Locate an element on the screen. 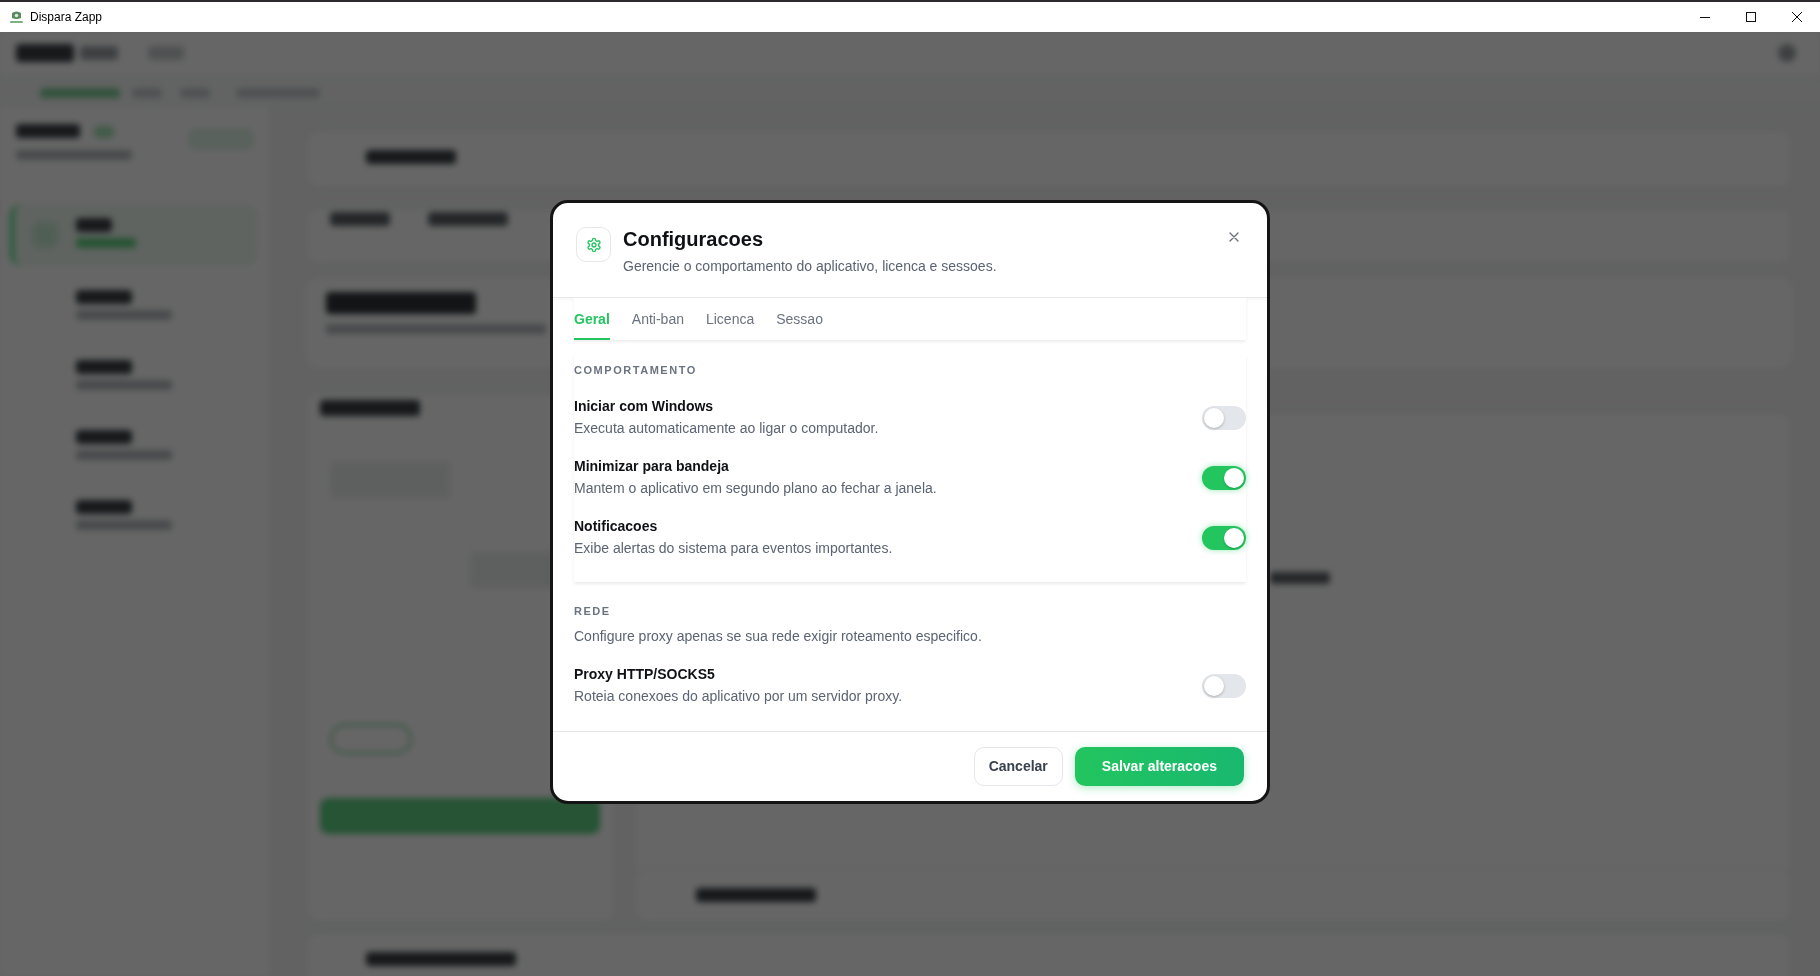 The width and height of the screenshot is (1820, 976). window-title: Dispara Zapp is located at coordinates (66, 17).